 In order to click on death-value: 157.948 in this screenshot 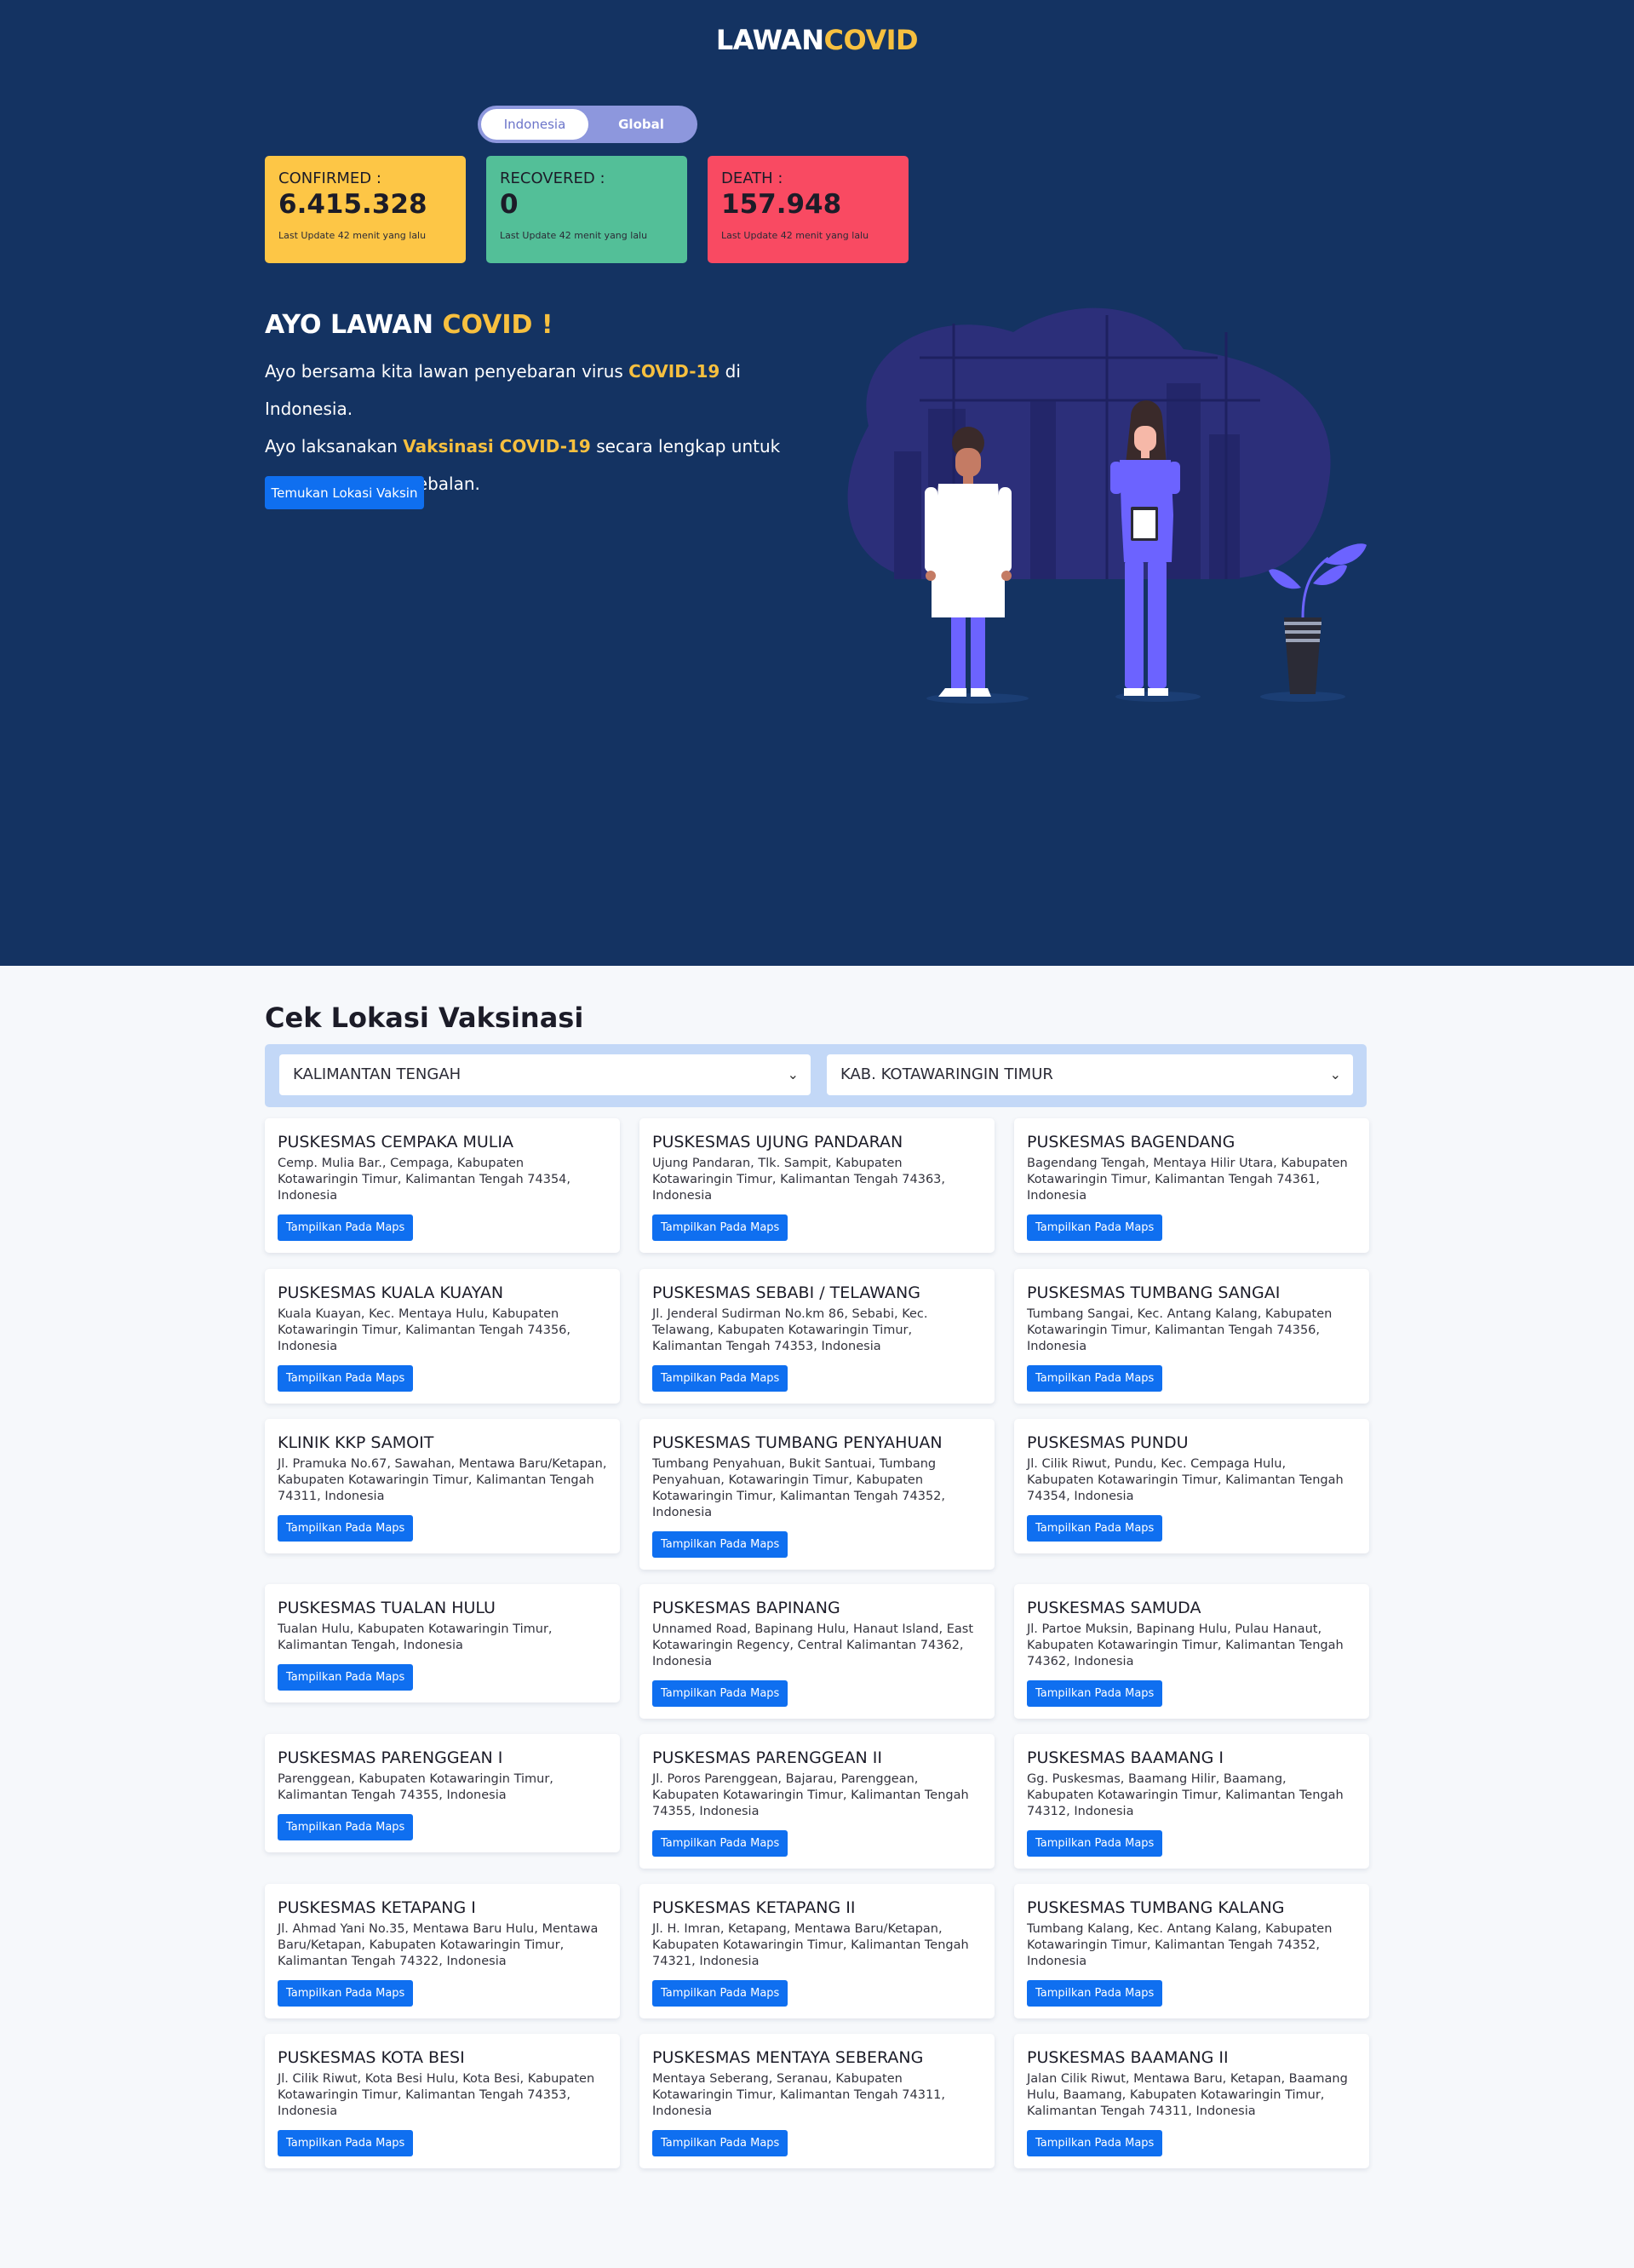, I will do `click(782, 204)`.